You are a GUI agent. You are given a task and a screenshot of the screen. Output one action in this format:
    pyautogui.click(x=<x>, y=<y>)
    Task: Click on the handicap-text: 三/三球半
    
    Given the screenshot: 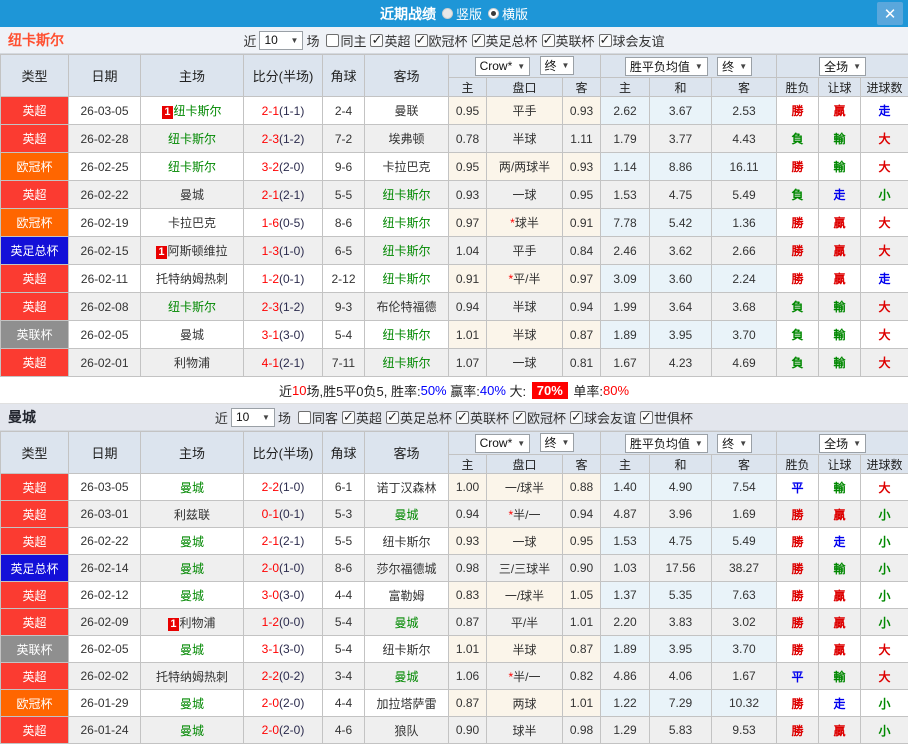 What is the action you would take?
    pyautogui.click(x=524, y=568)
    